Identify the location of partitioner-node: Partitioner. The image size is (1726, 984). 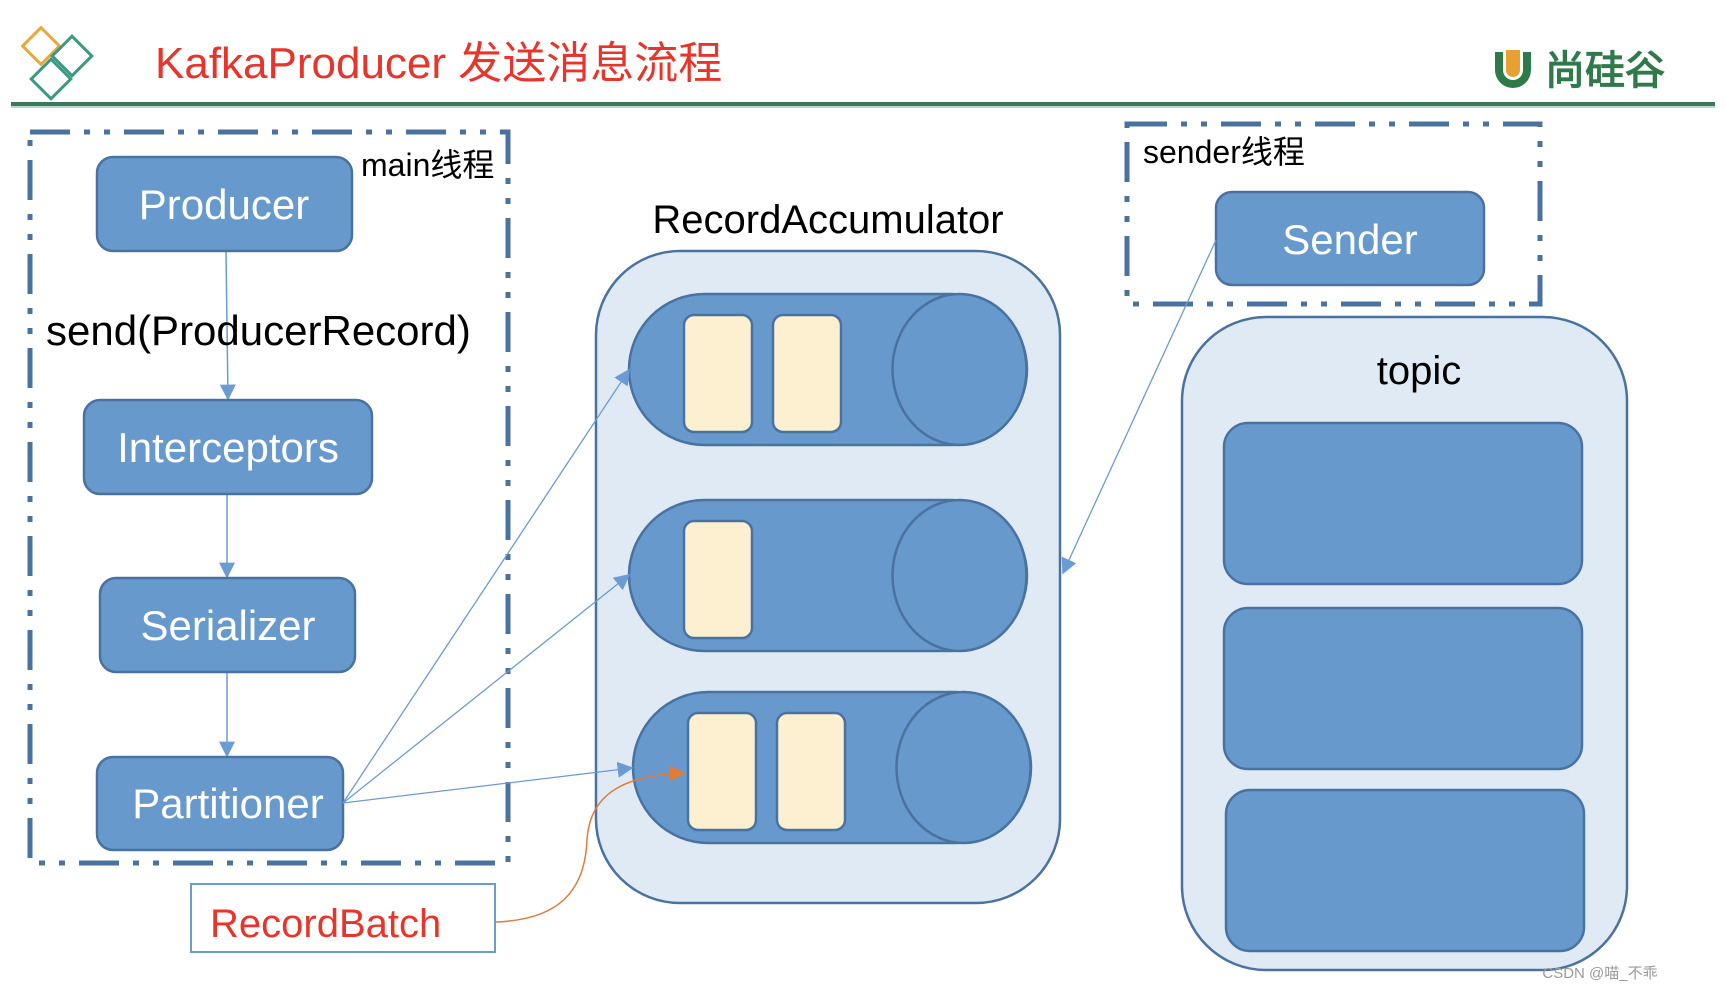
(220, 803).